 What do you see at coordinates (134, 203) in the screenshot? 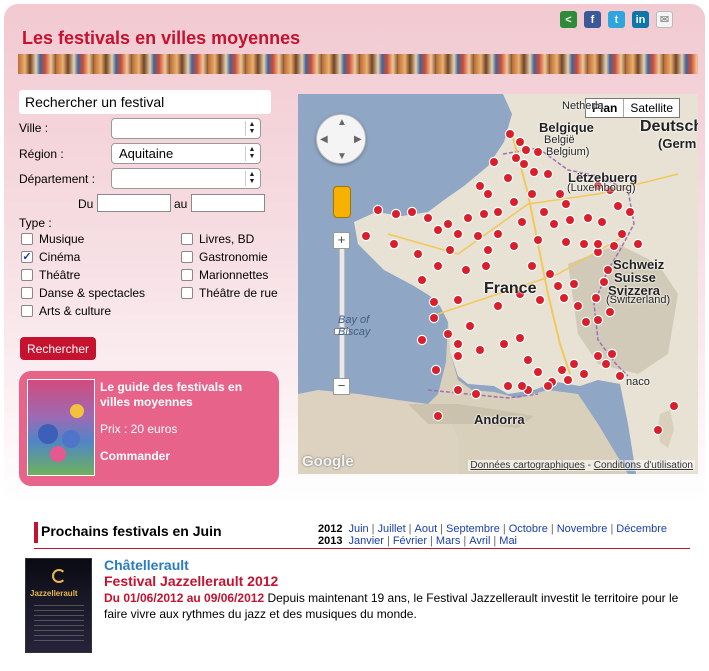
I see `date-from-input` at bounding box center [134, 203].